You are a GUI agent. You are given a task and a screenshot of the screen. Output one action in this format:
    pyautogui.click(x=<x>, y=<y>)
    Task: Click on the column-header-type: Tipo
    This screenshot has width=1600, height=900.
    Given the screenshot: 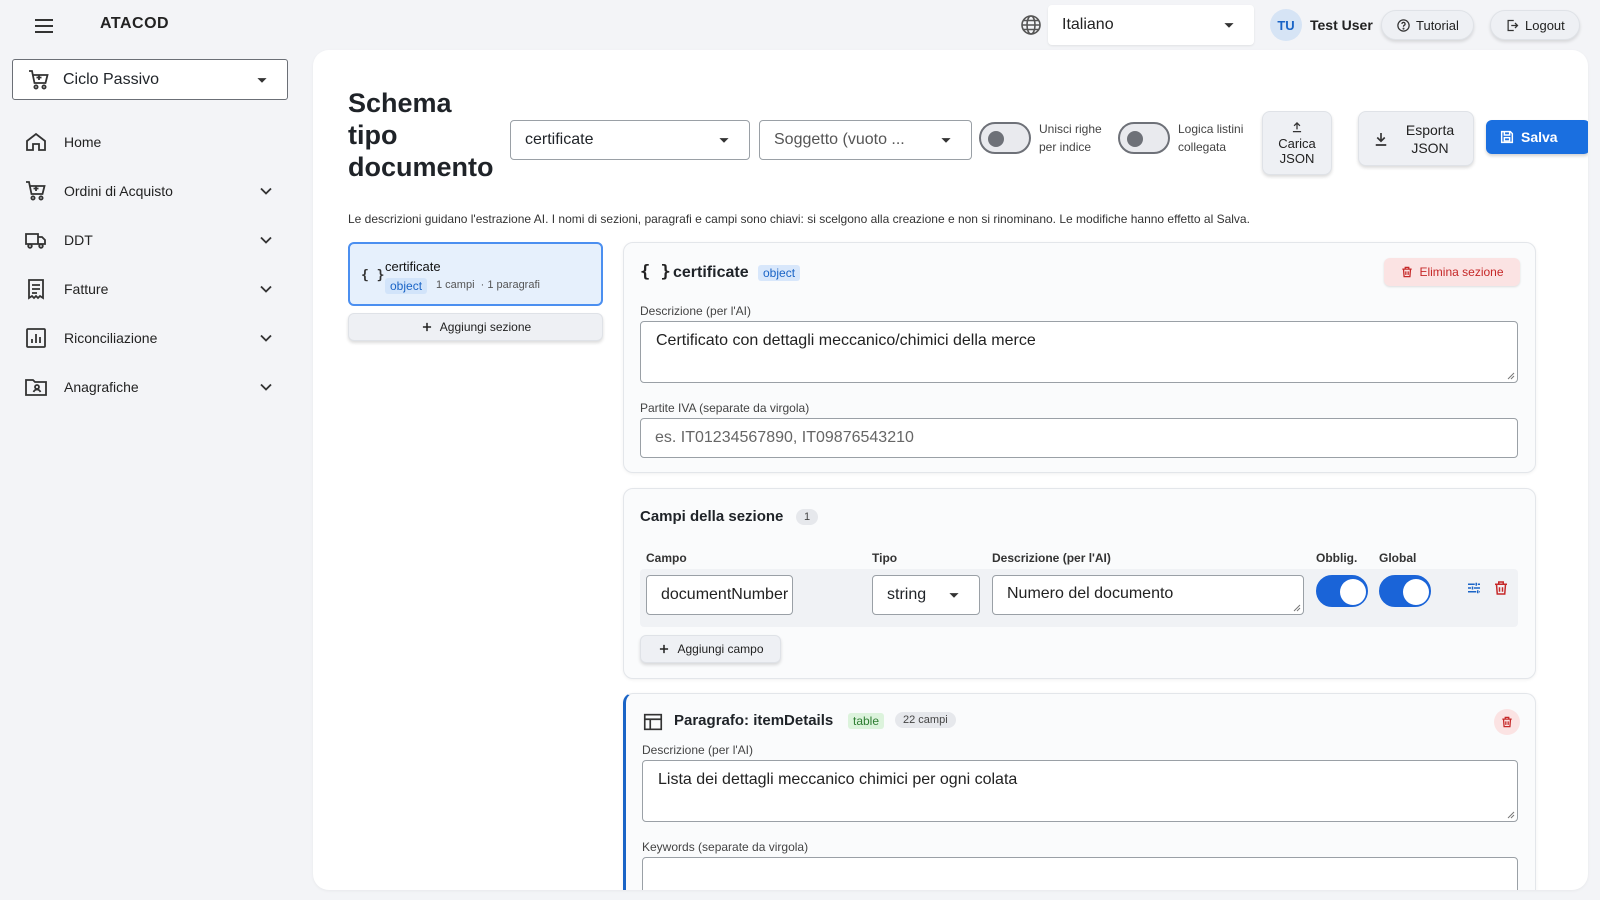 What is the action you would take?
    pyautogui.click(x=885, y=558)
    